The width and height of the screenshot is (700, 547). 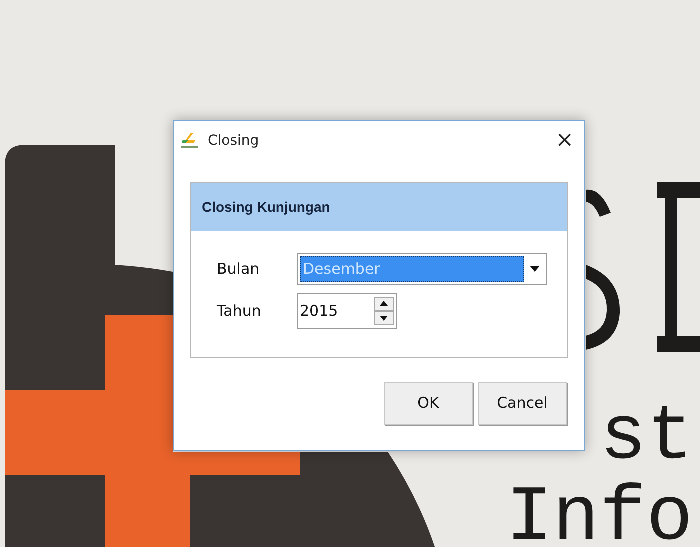 What do you see at coordinates (522, 403) in the screenshot?
I see `dialog-button: Cancel` at bounding box center [522, 403].